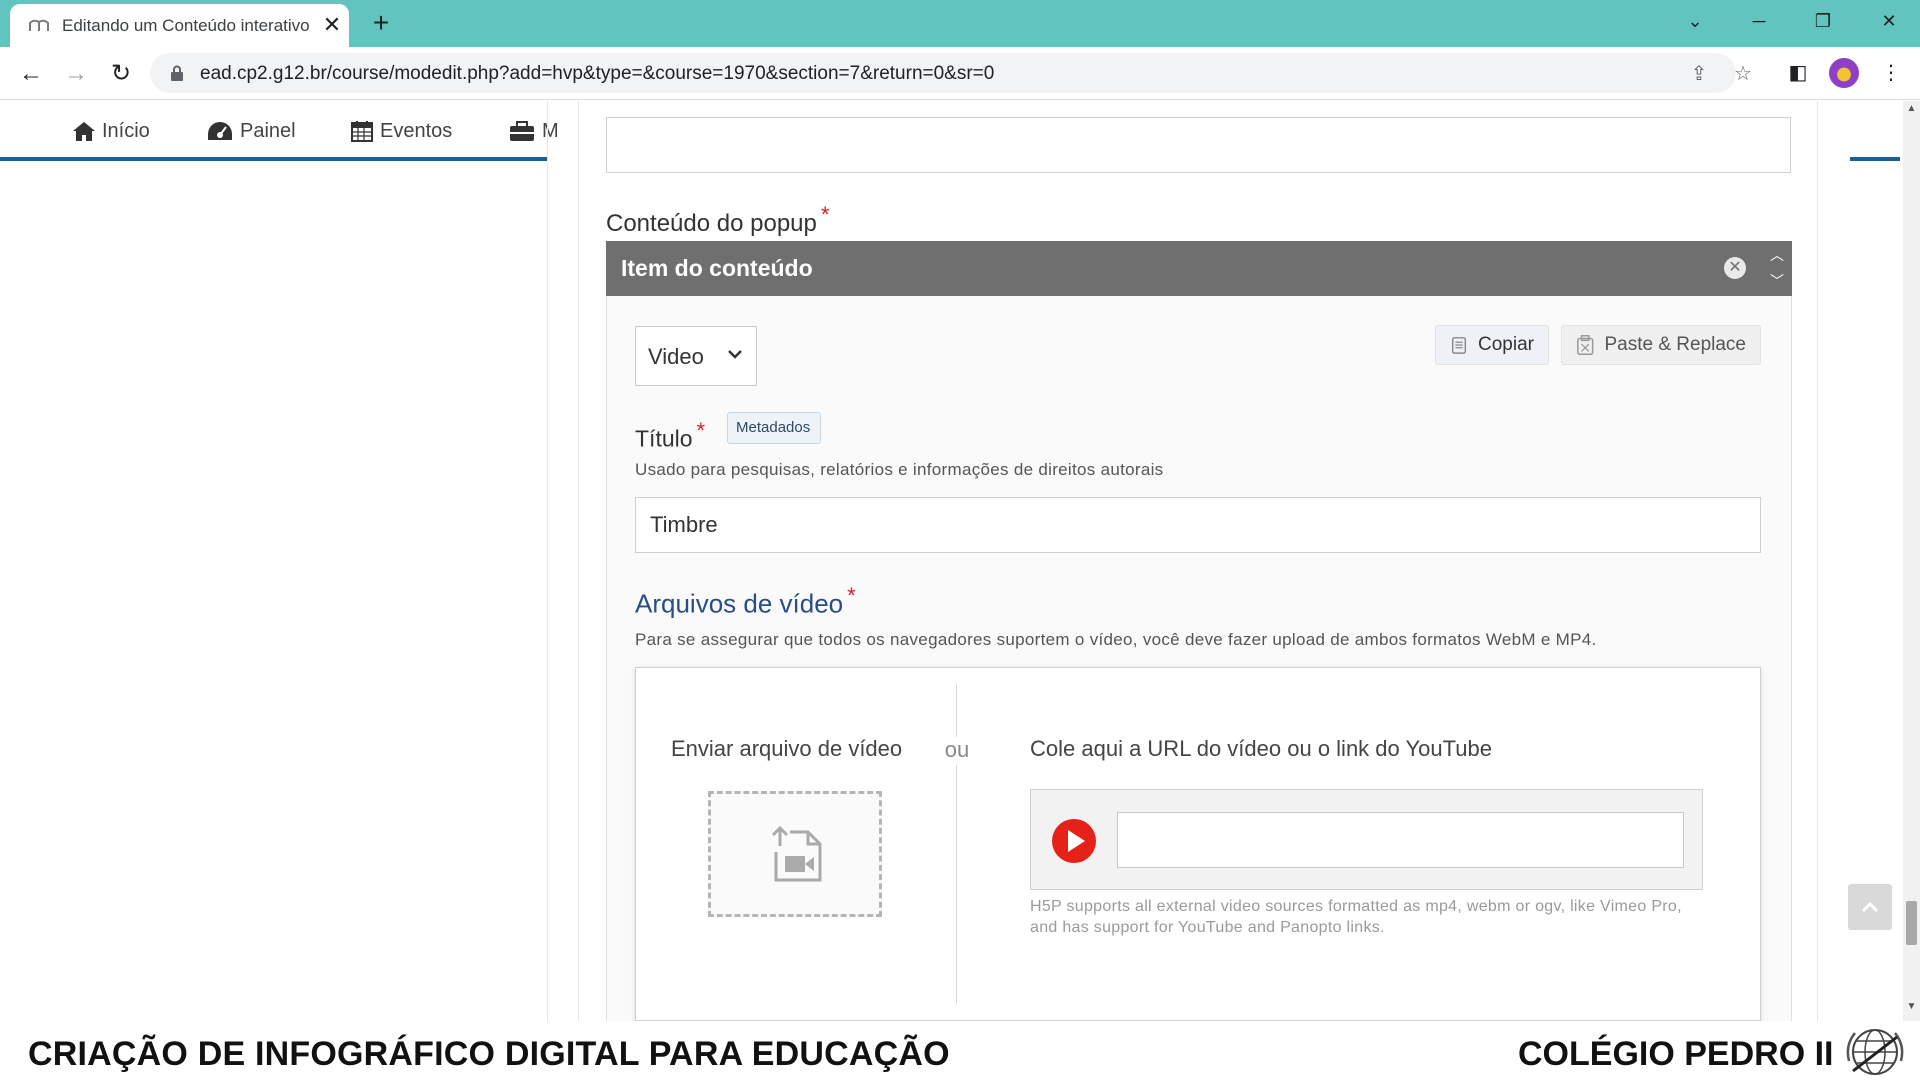 The image size is (1920, 1080). I want to click on nav-item-inicio: Início, so click(111, 131).